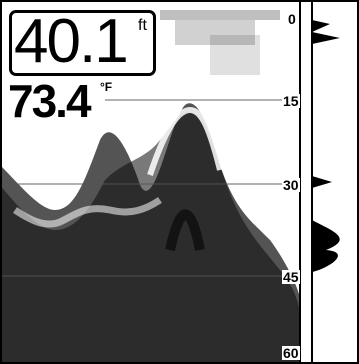 The image size is (359, 364). Describe the element at coordinates (291, 101) in the screenshot. I see `depth-scale-label-15: 15` at that location.